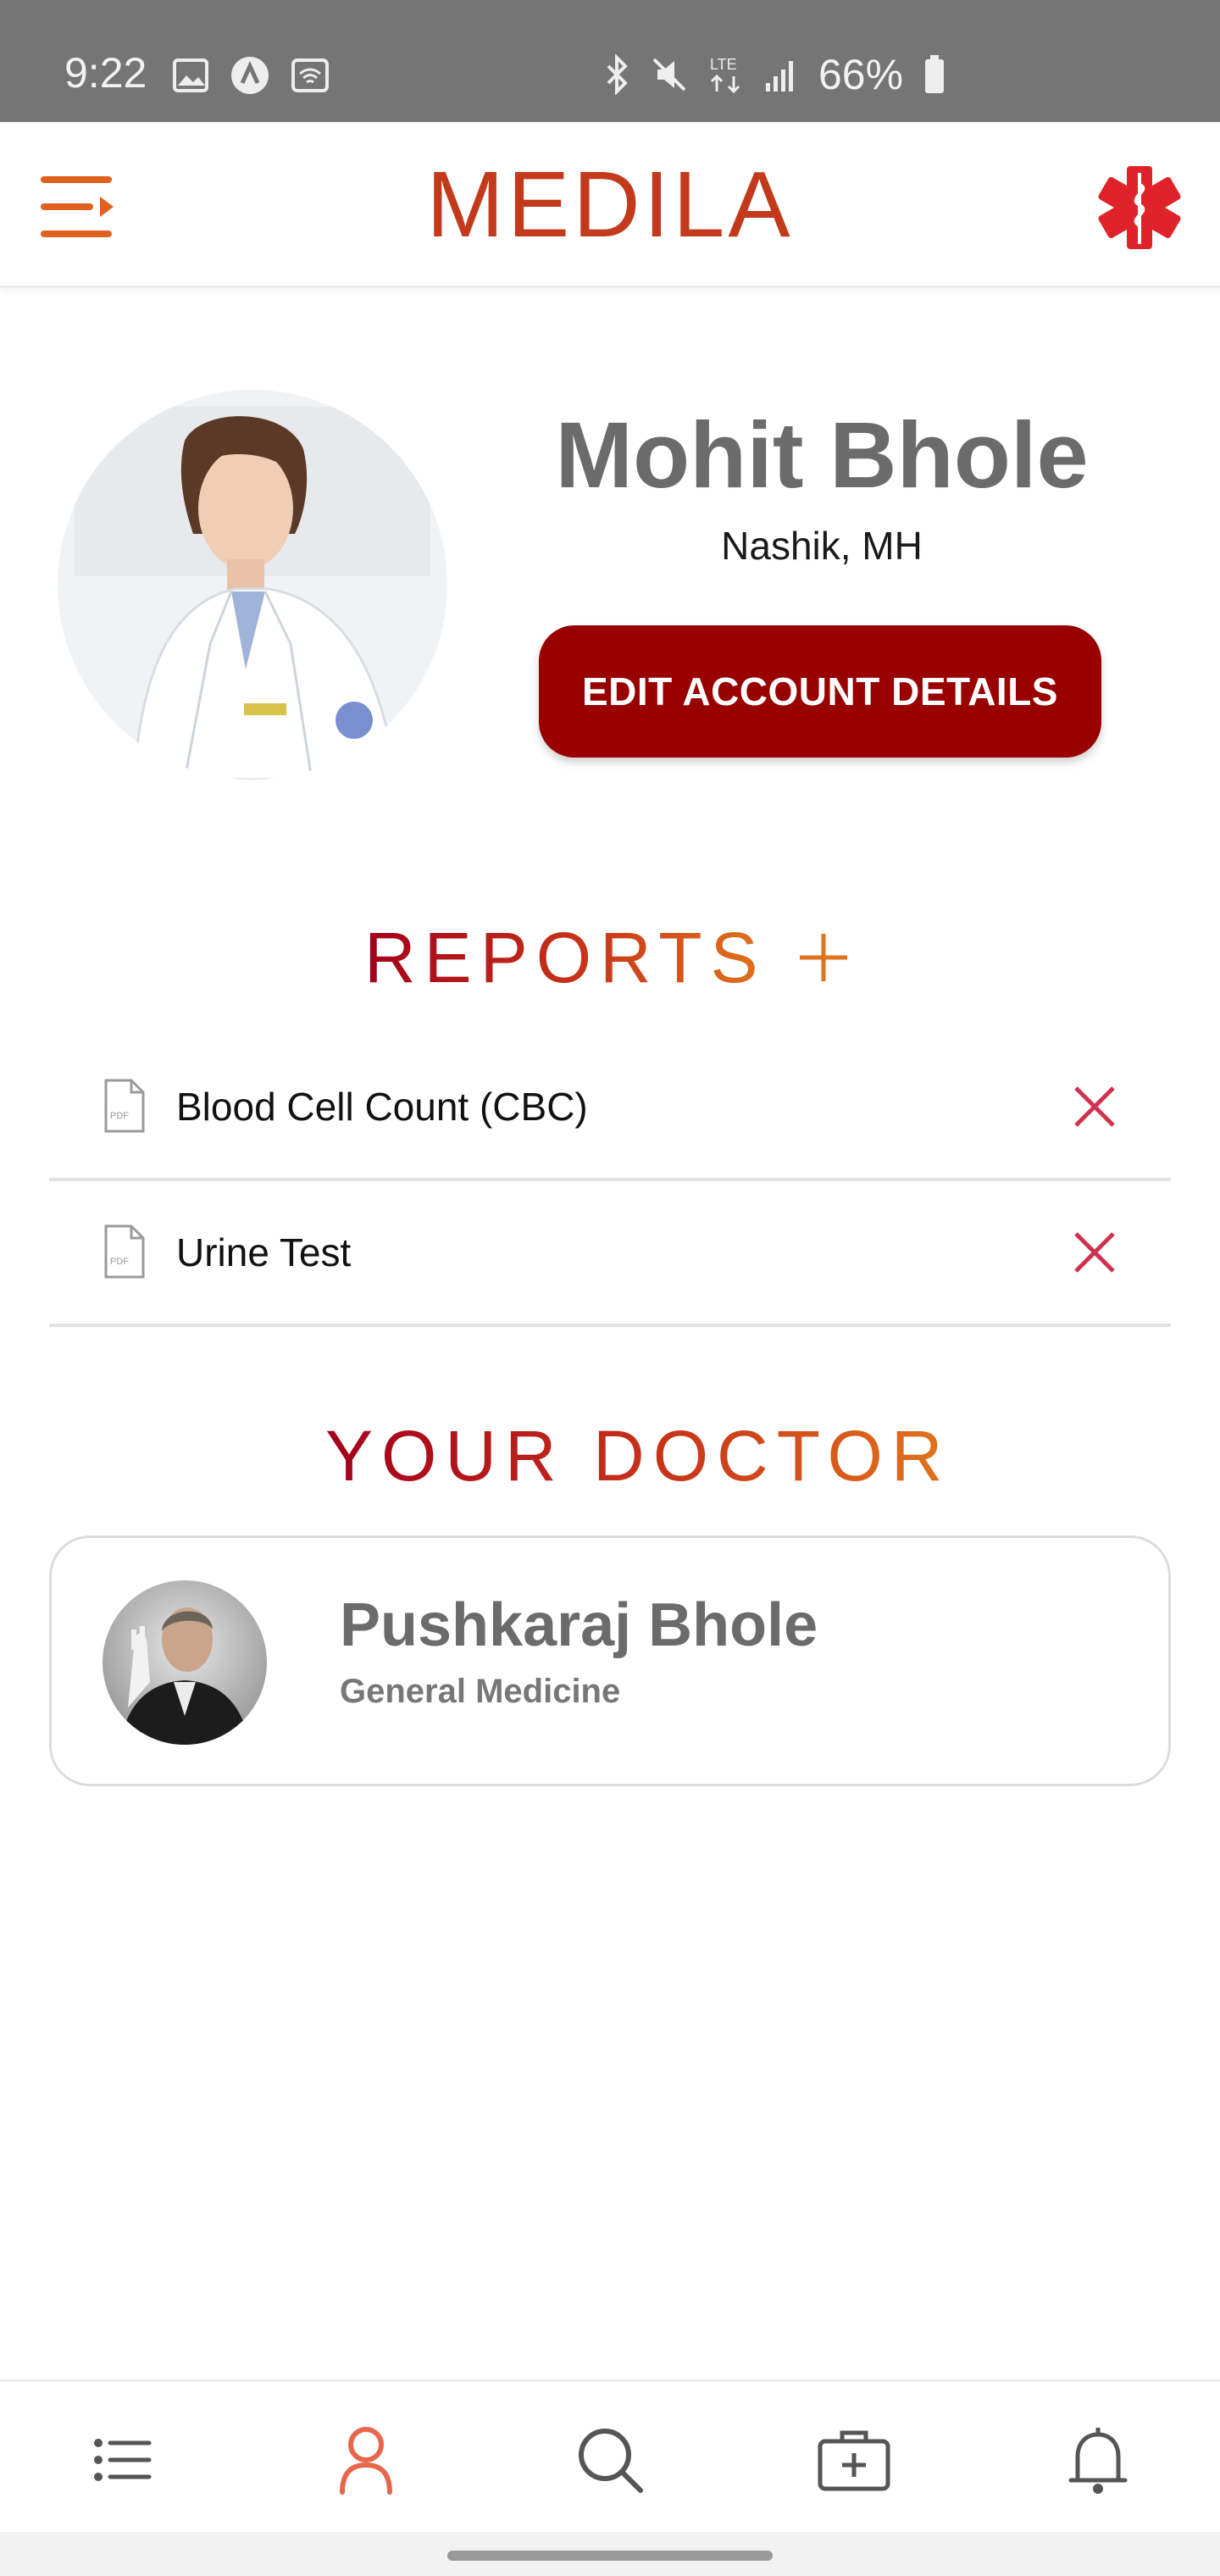  I want to click on report-row: PDF Urine Test, so click(610, 1254).